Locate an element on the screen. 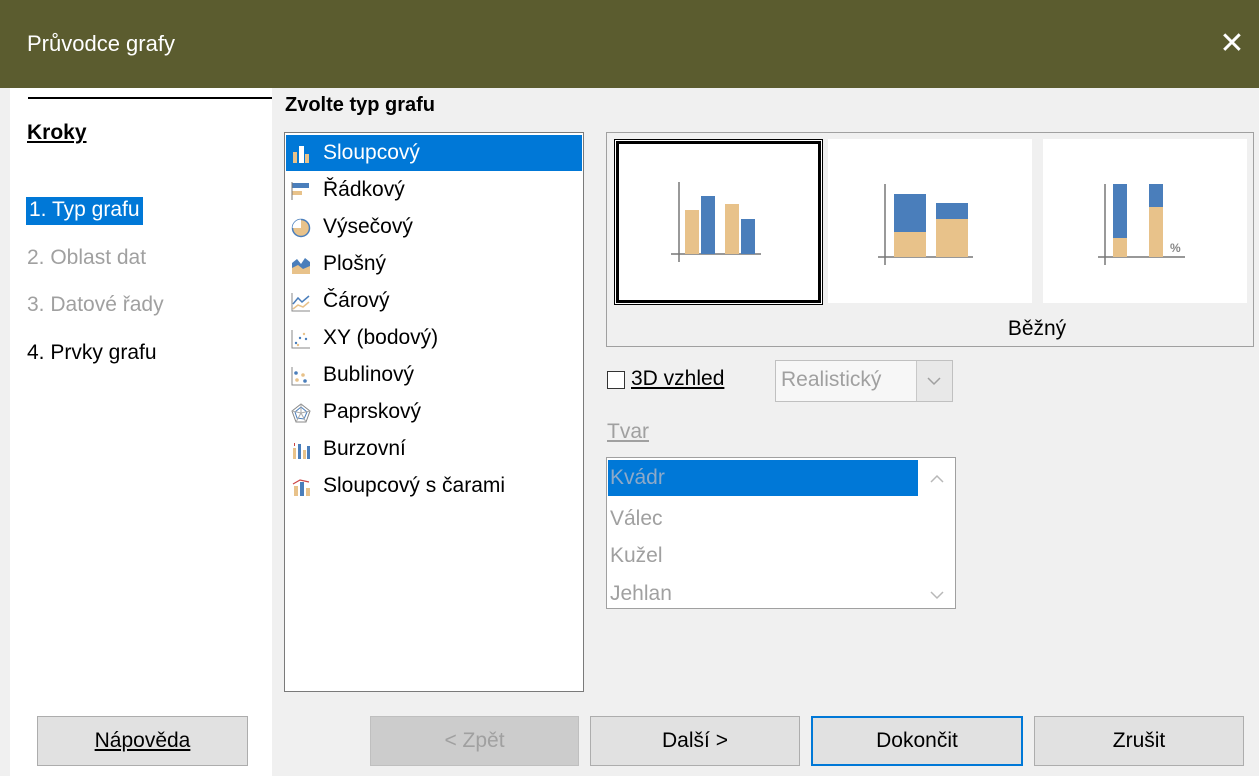 The height and width of the screenshot is (776, 1259). variant-percent-stacked: % is located at coordinates (1145, 221).